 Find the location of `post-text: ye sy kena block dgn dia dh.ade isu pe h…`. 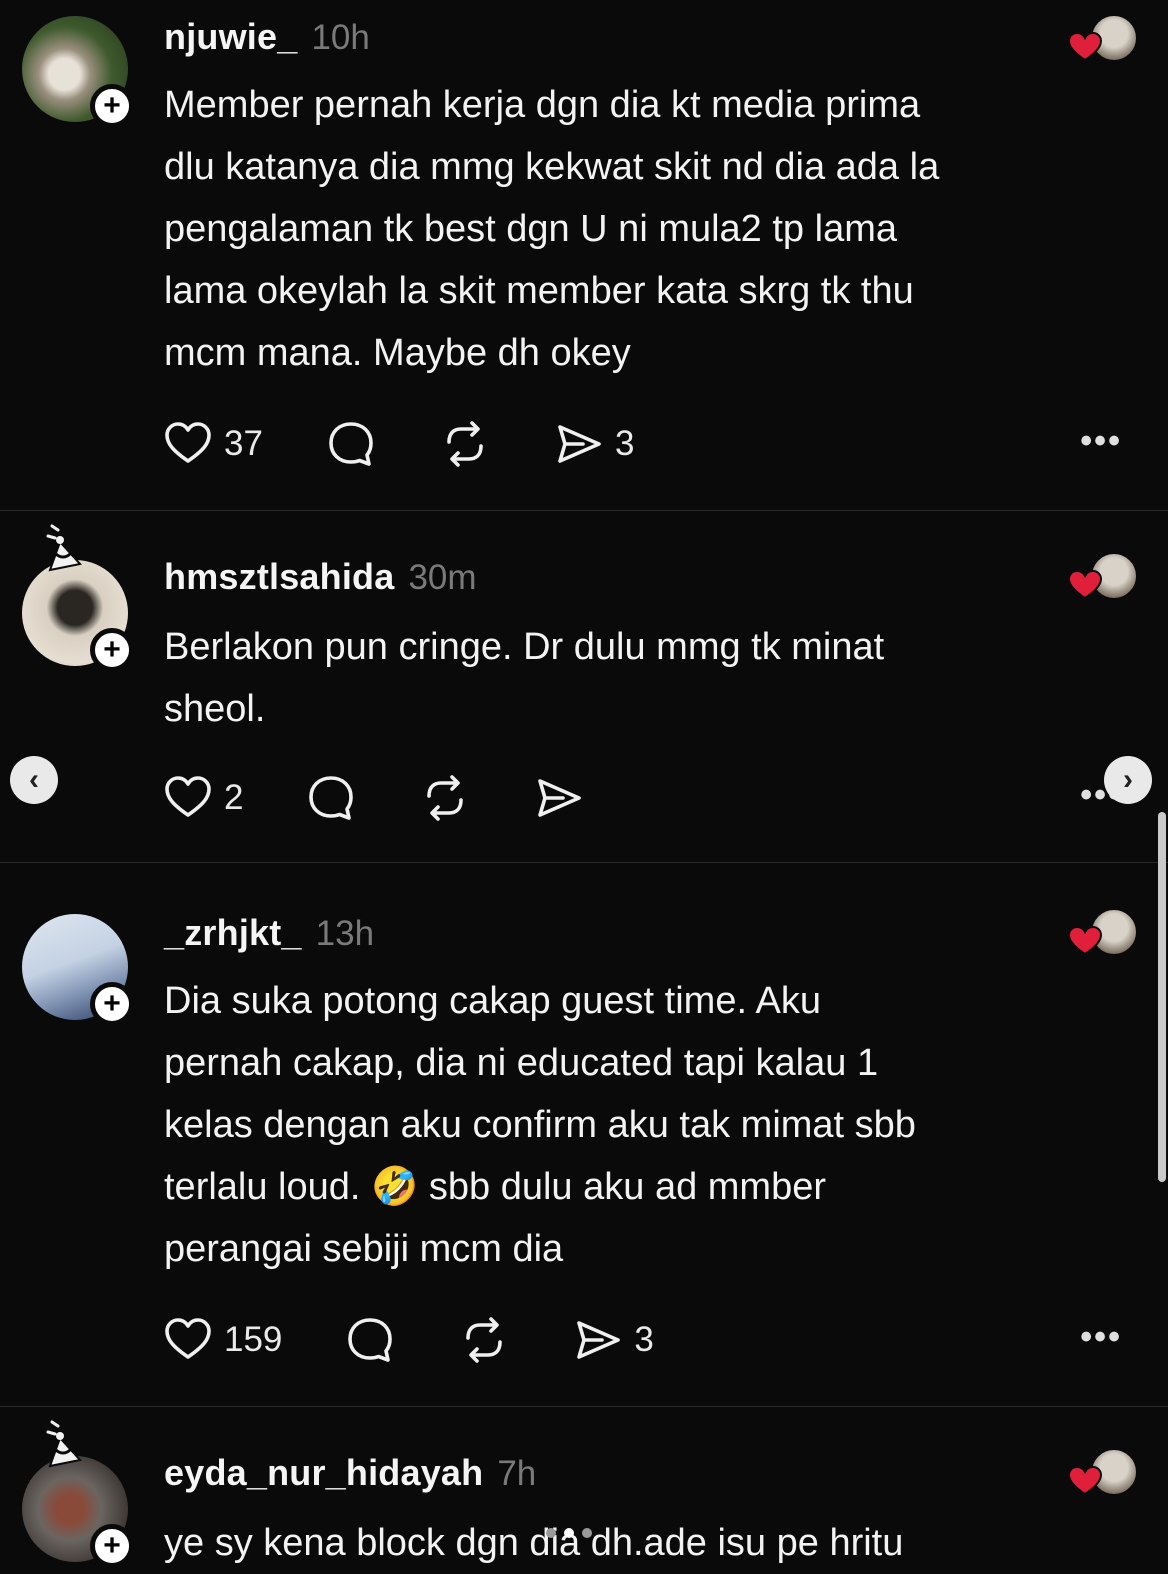

post-text: ye sy kena block dgn dia dh.ade isu pe h… is located at coordinates (534, 1543).